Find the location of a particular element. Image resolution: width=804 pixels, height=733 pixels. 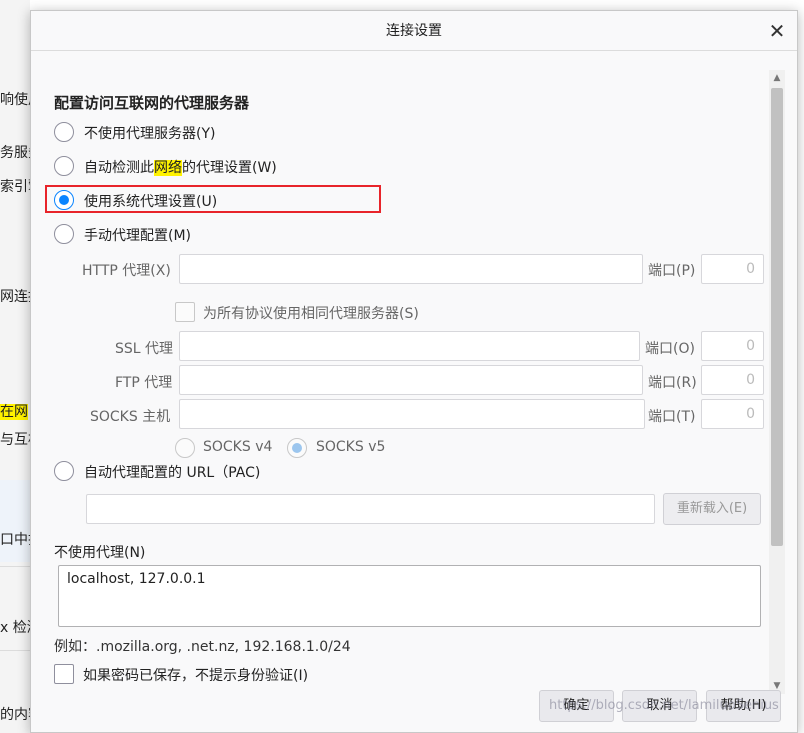

no-auth-prompt-checkbox is located at coordinates (64, 674).